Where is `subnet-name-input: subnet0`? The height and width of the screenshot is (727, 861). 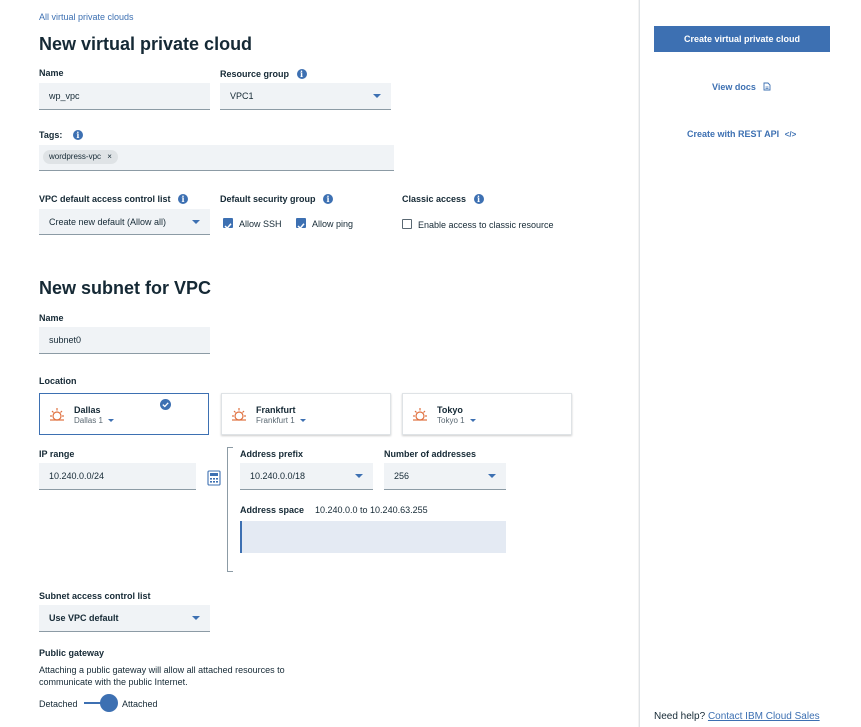 subnet-name-input: subnet0 is located at coordinates (124, 340).